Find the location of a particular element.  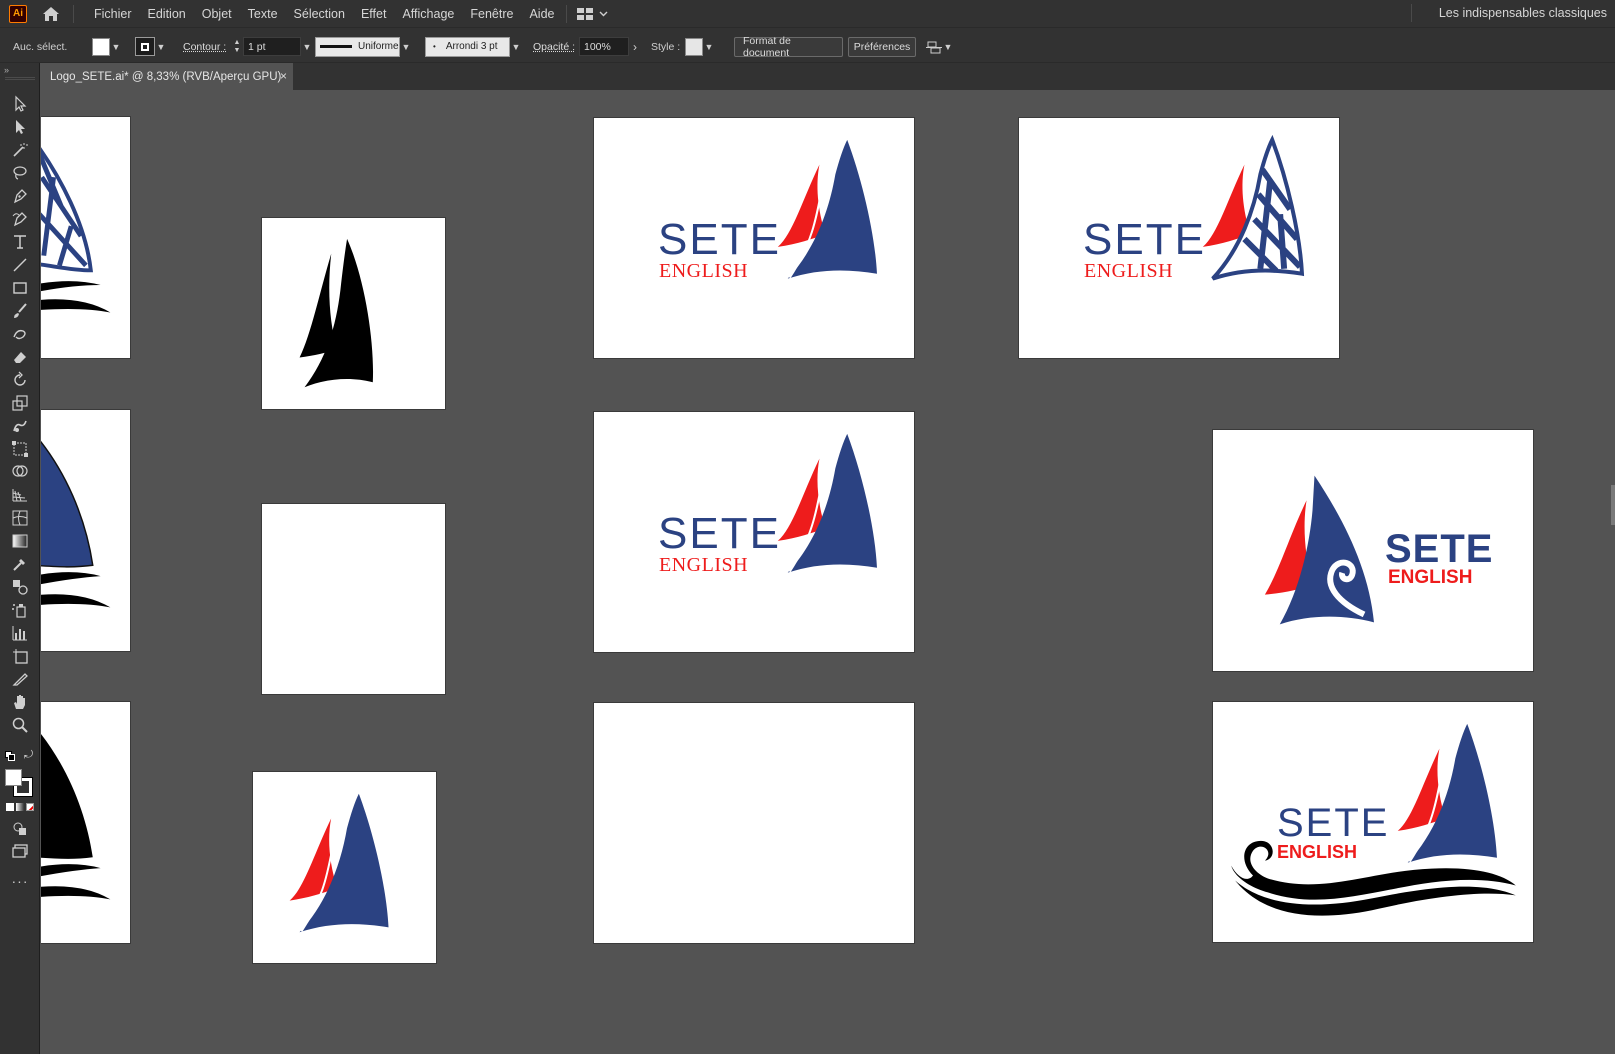

panel-grip is located at coordinates (20, 78).